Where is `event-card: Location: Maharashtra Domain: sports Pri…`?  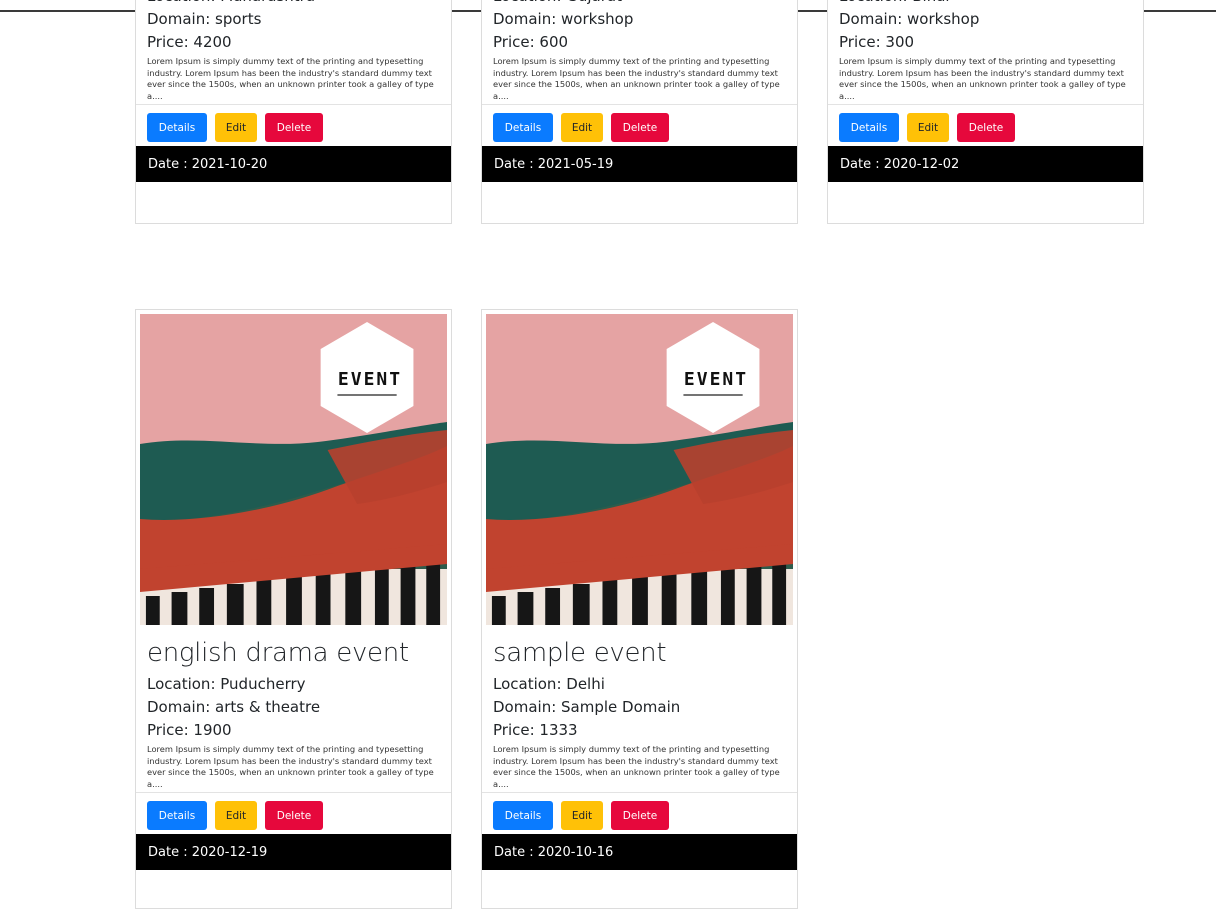 event-card: Location: Maharashtra Domain: sports Pri… is located at coordinates (293, 112).